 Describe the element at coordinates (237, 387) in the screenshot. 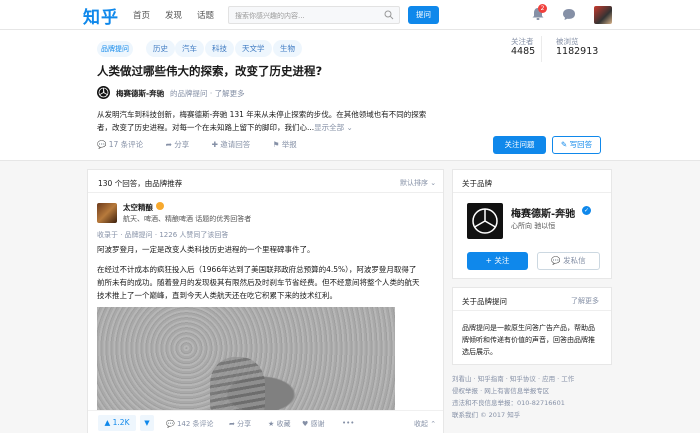

I see `footprint-shape` at that location.